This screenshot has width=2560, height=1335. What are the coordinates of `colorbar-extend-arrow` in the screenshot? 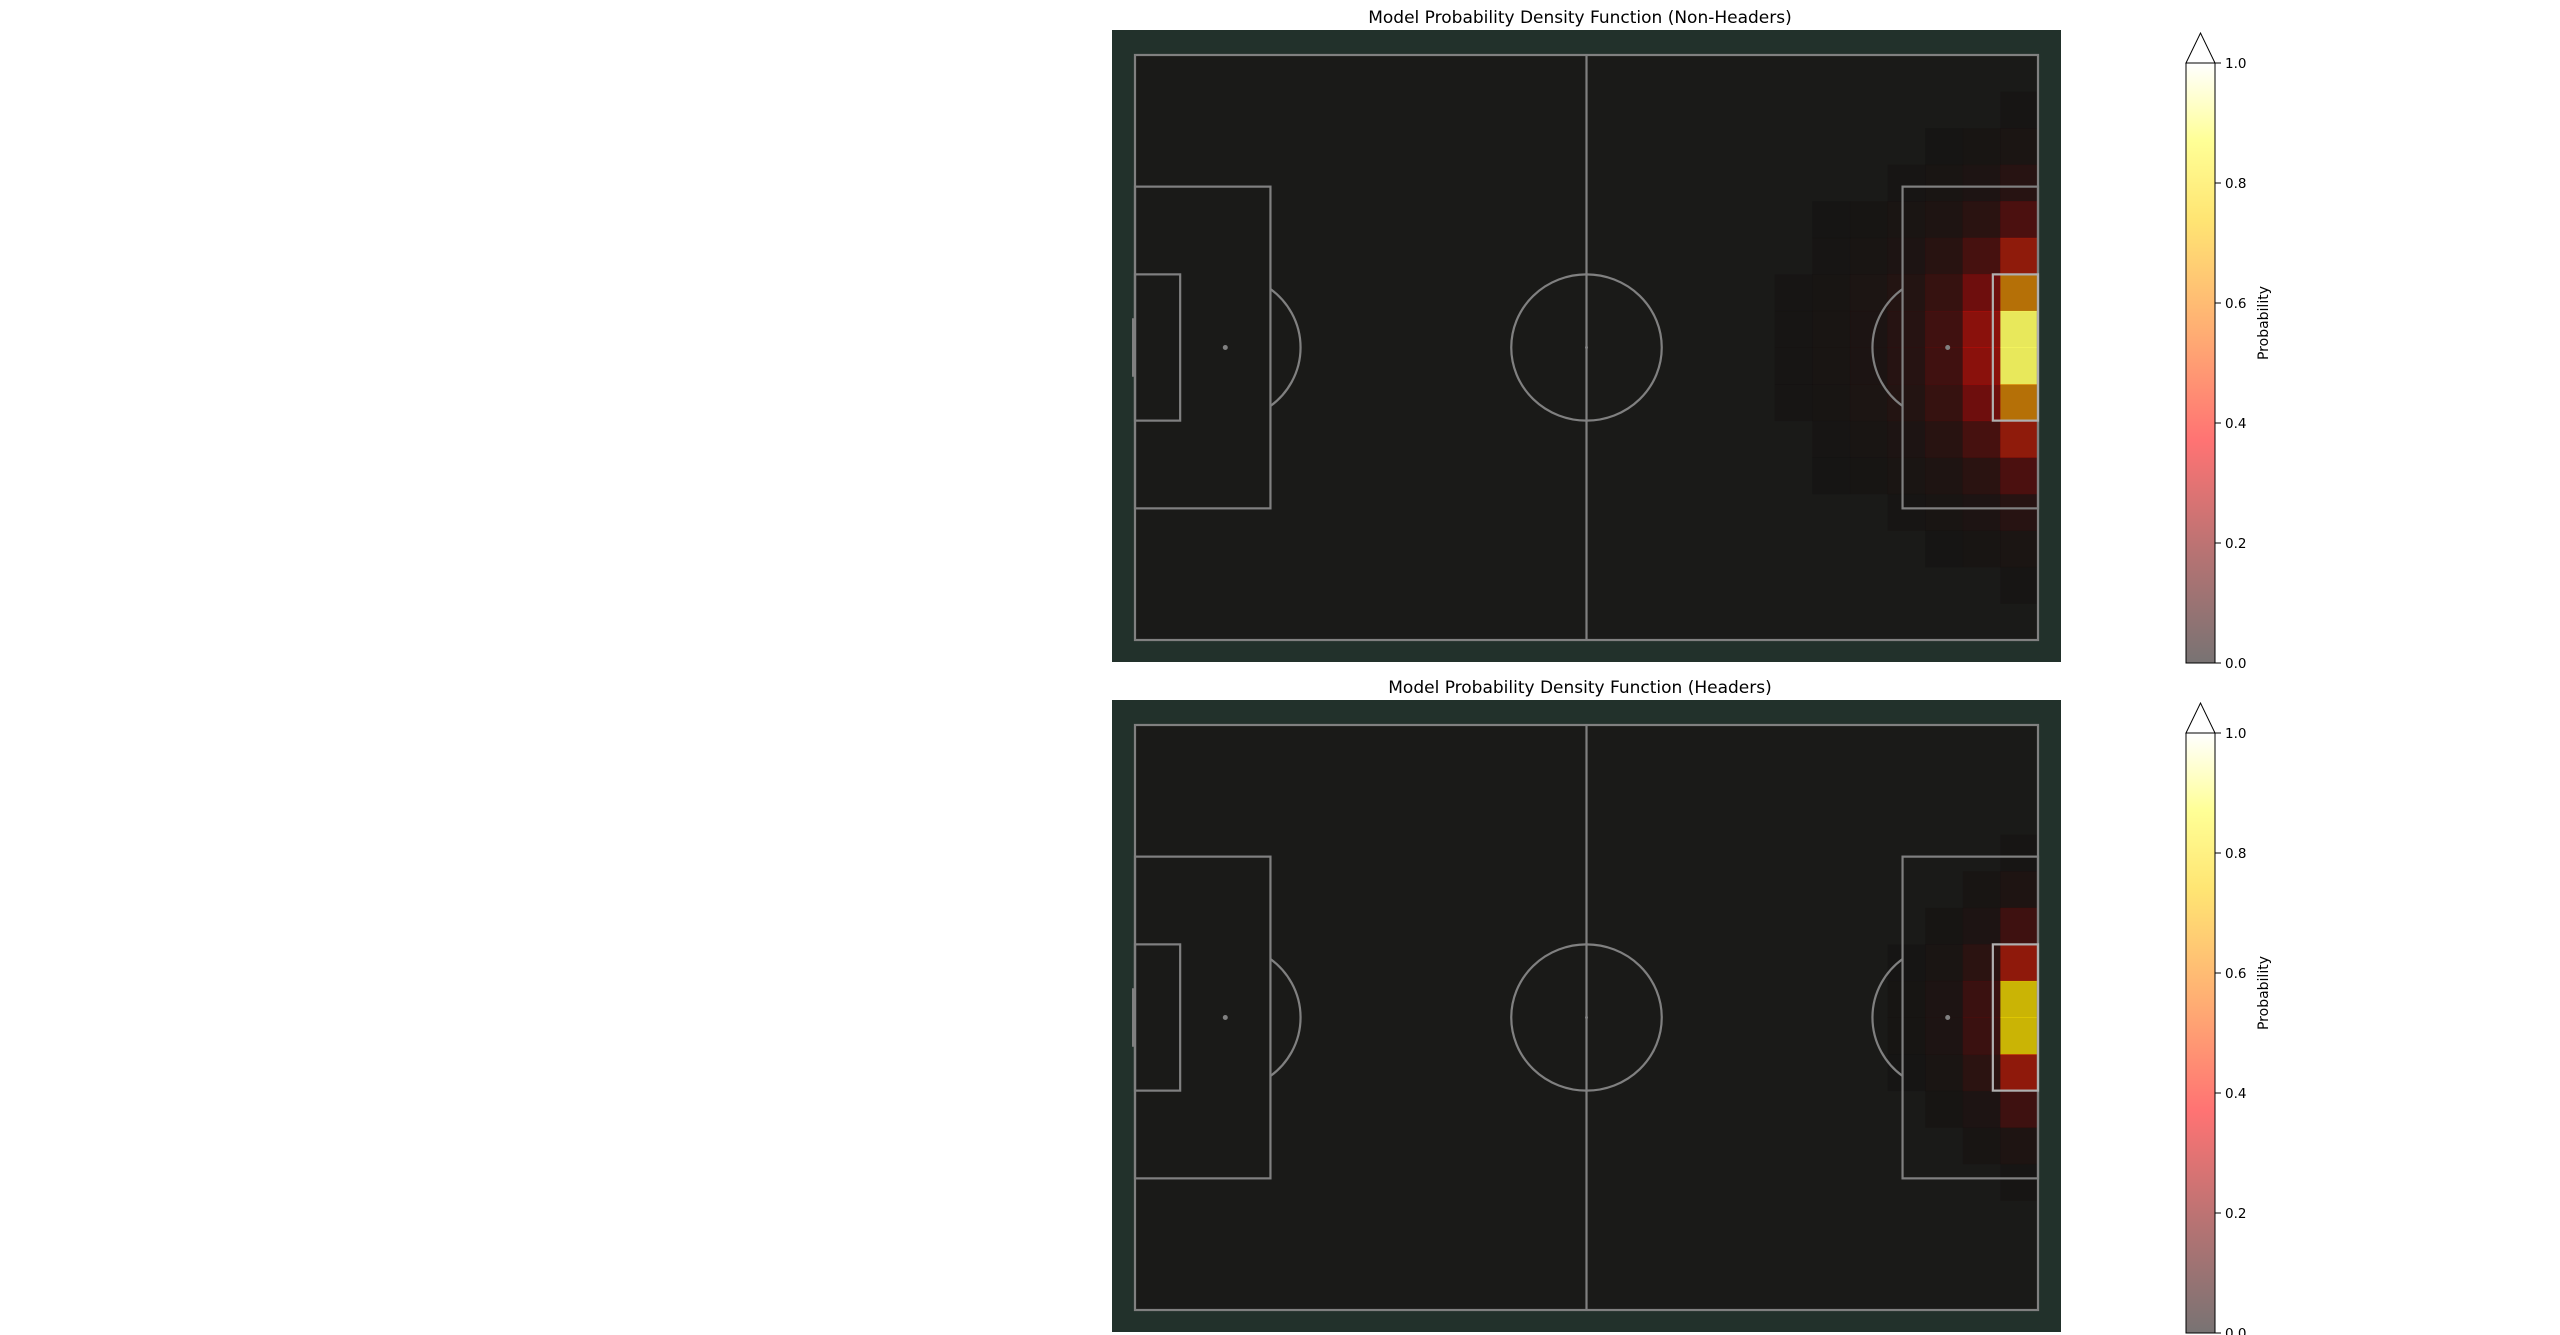 It's located at (2200, 717).